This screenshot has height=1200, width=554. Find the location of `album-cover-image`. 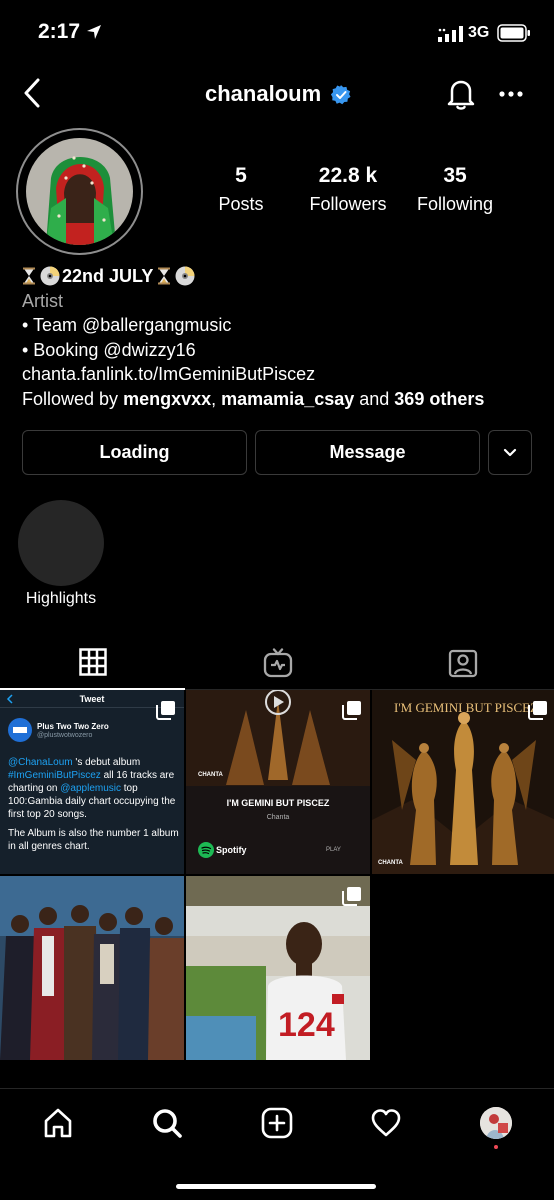

album-cover-image is located at coordinates (463, 782).